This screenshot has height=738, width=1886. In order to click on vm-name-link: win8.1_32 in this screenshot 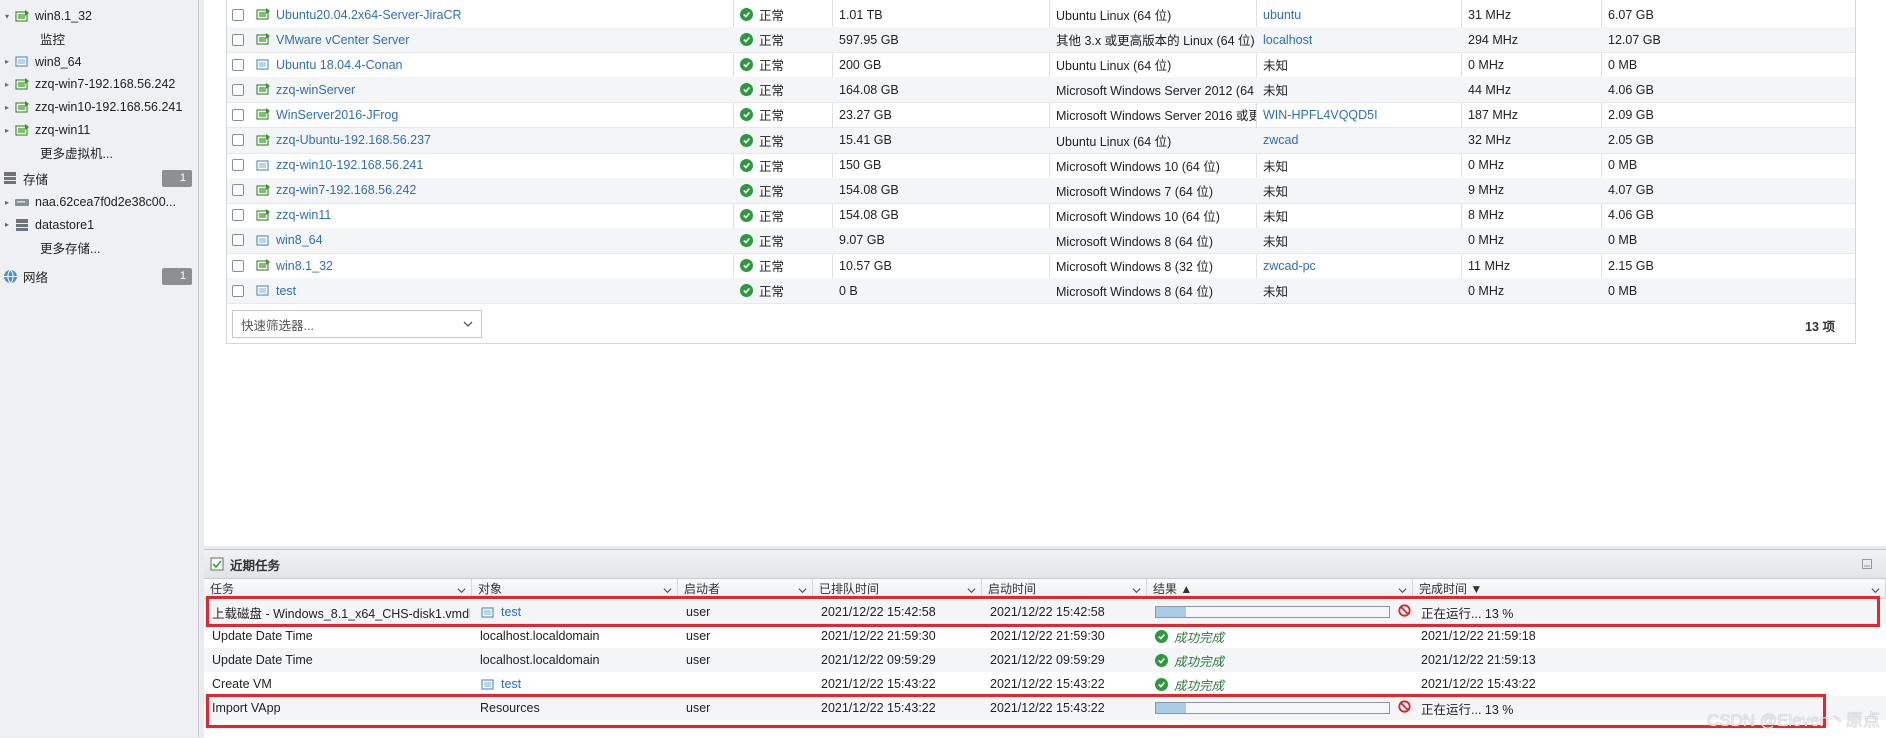, I will do `click(304, 266)`.